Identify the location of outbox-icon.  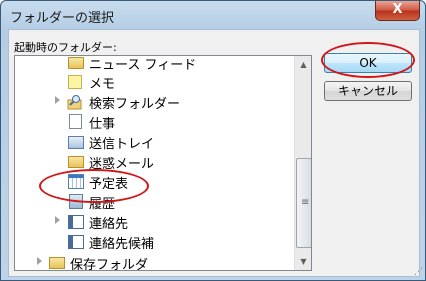
(76, 142).